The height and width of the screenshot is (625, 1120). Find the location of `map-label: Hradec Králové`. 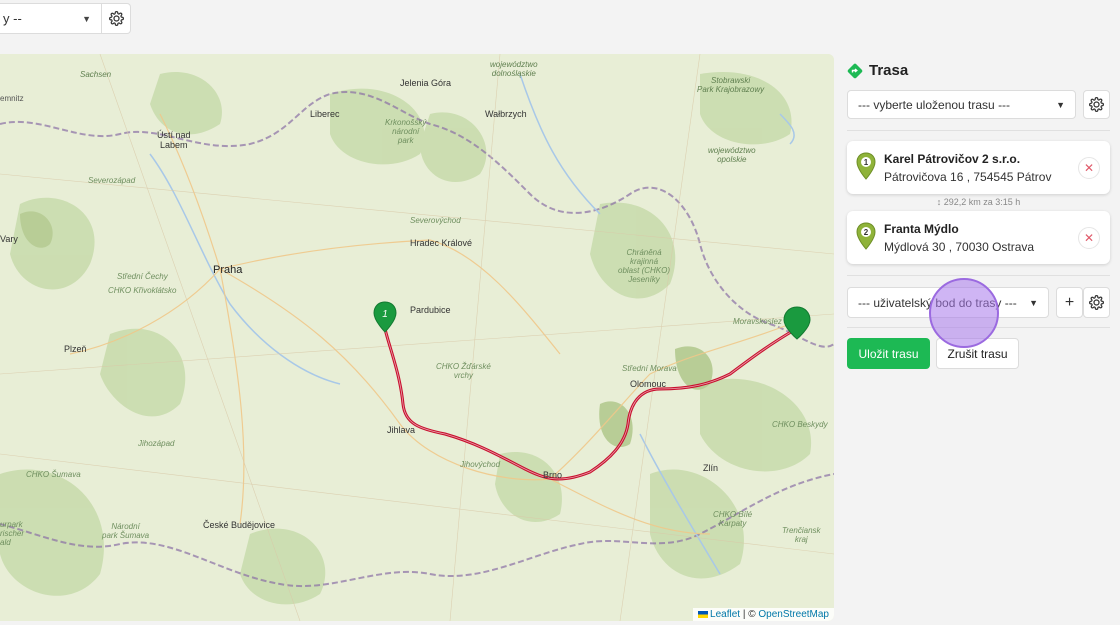

map-label: Hradec Králové is located at coordinates (441, 243).